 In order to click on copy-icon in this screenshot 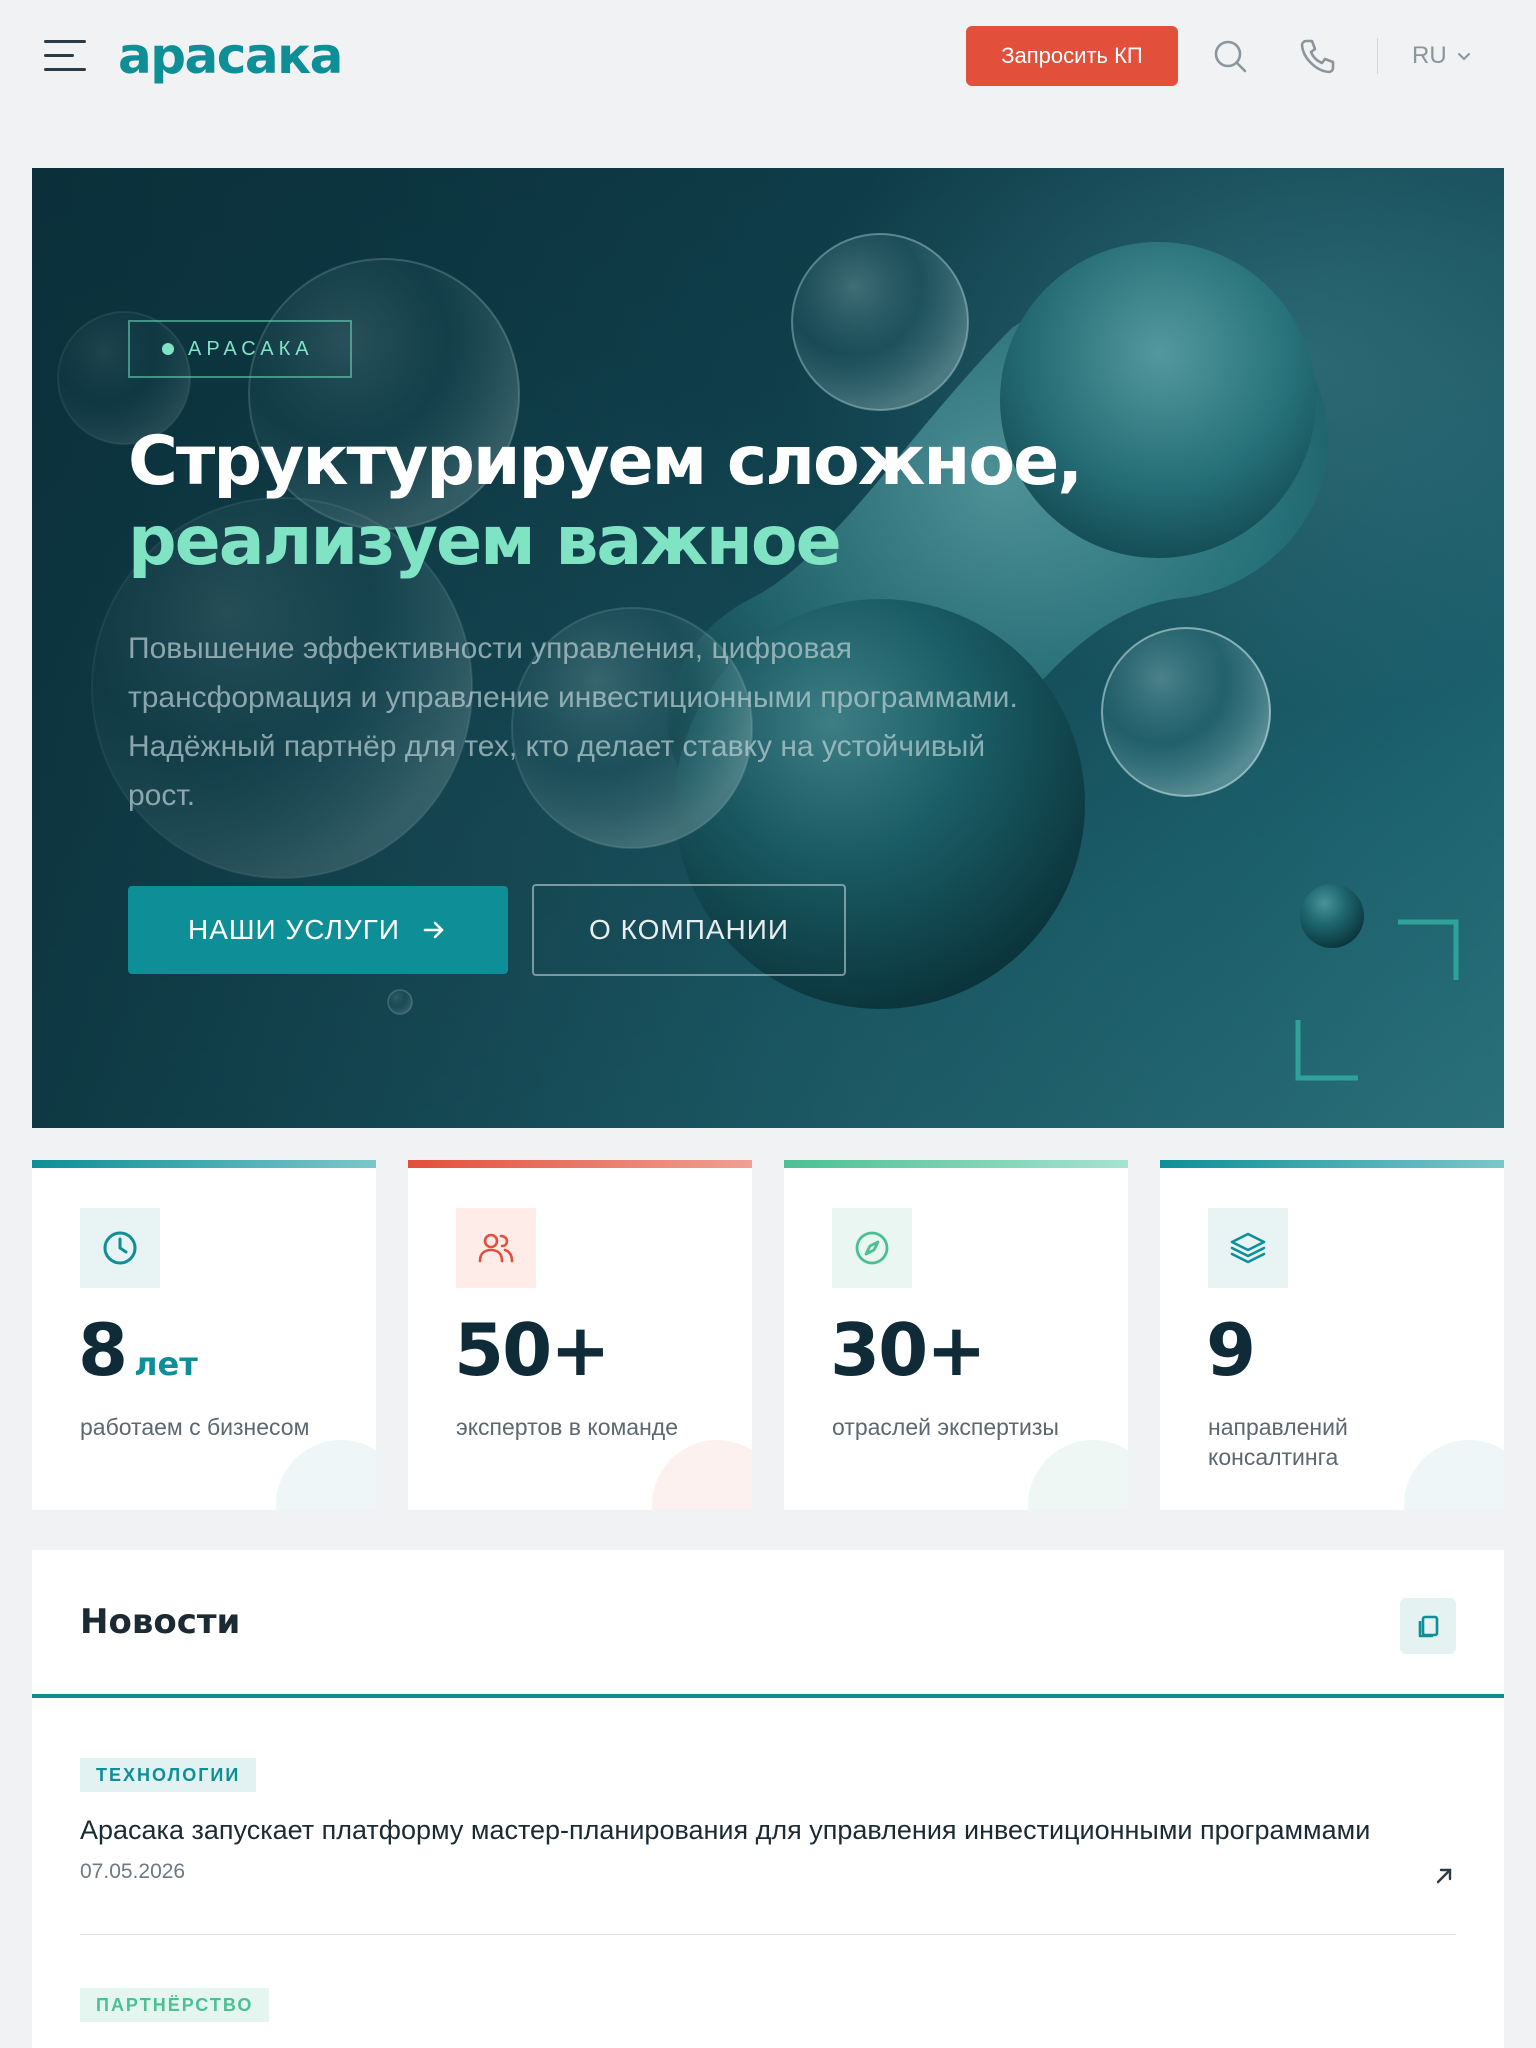, I will do `click(1428, 1626)`.